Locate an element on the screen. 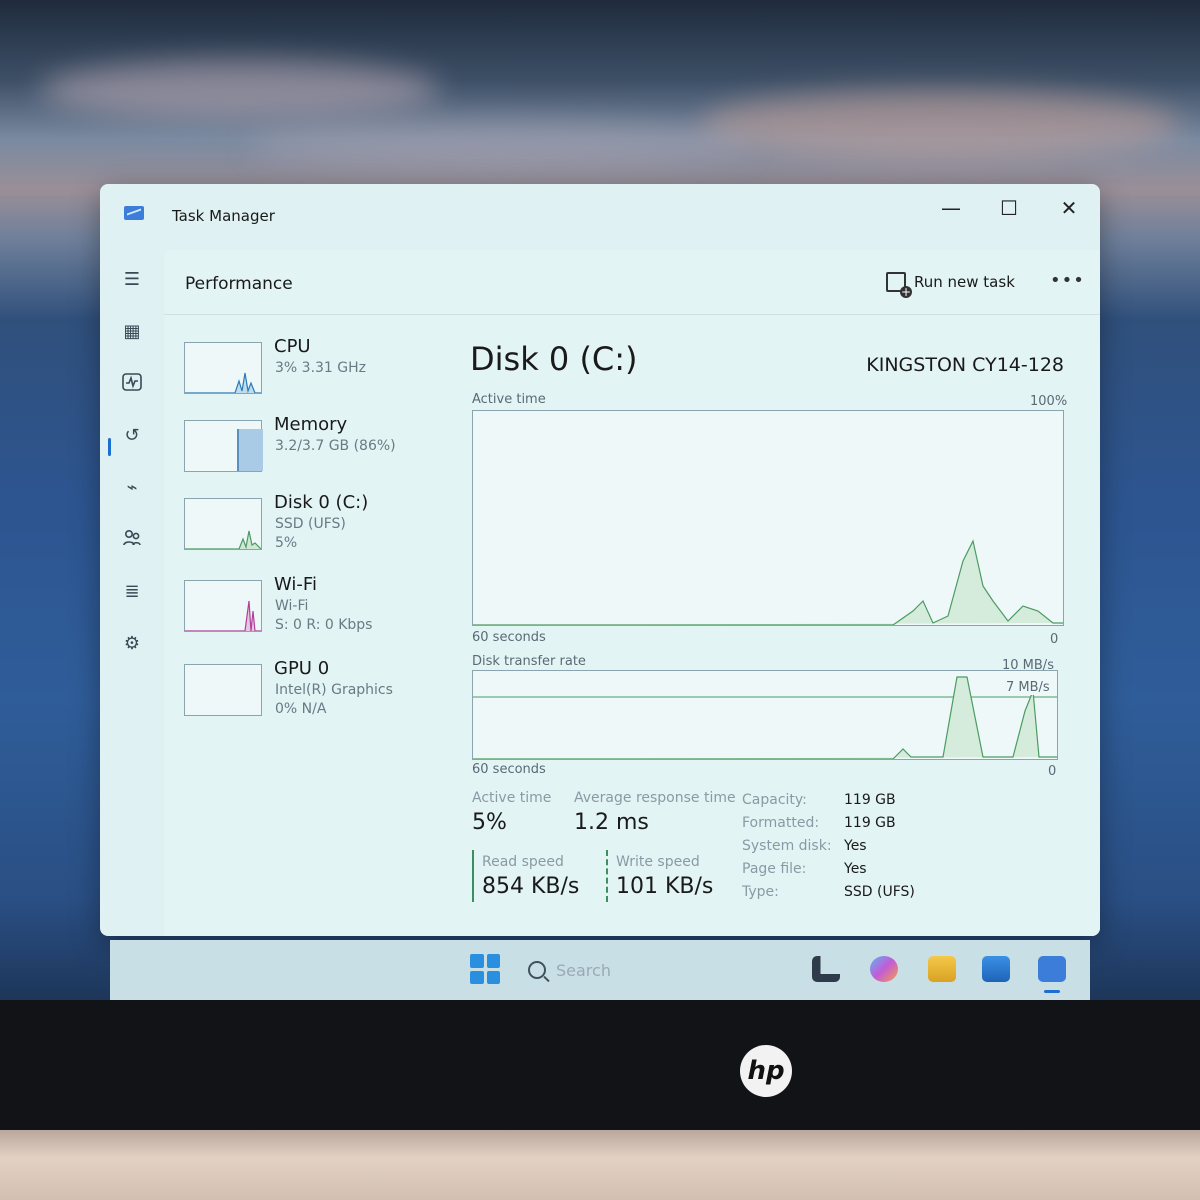 The width and height of the screenshot is (1200, 1200). resource-sub: Wi-Fi is located at coordinates (292, 606).